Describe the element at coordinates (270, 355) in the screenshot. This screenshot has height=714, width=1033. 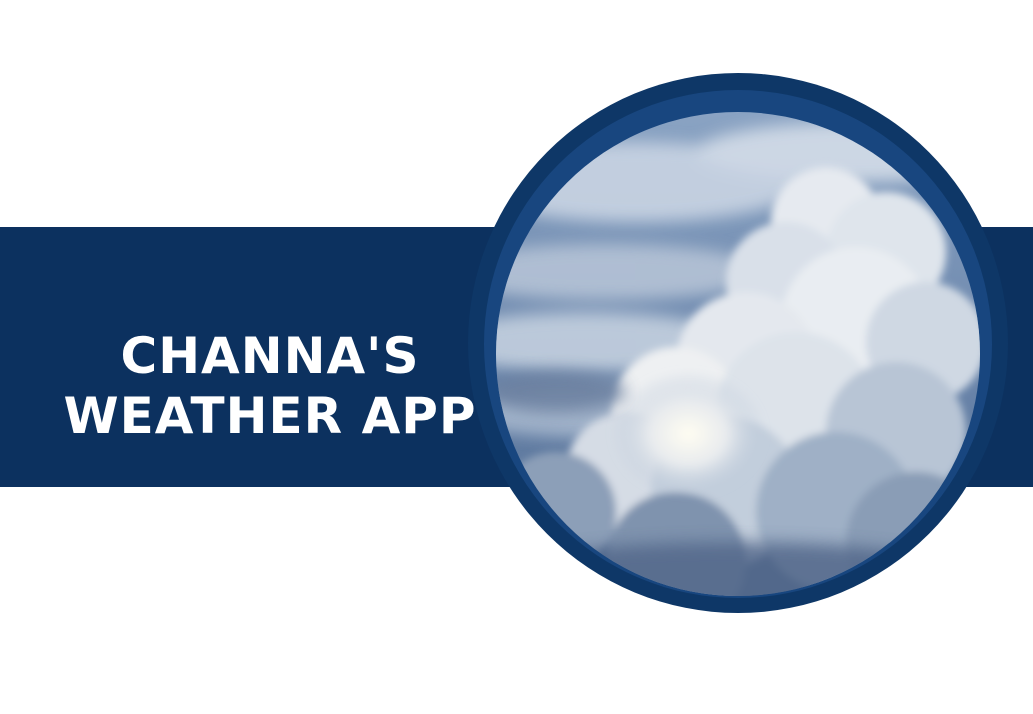
I see `app-title-line-1: Channa's` at that location.